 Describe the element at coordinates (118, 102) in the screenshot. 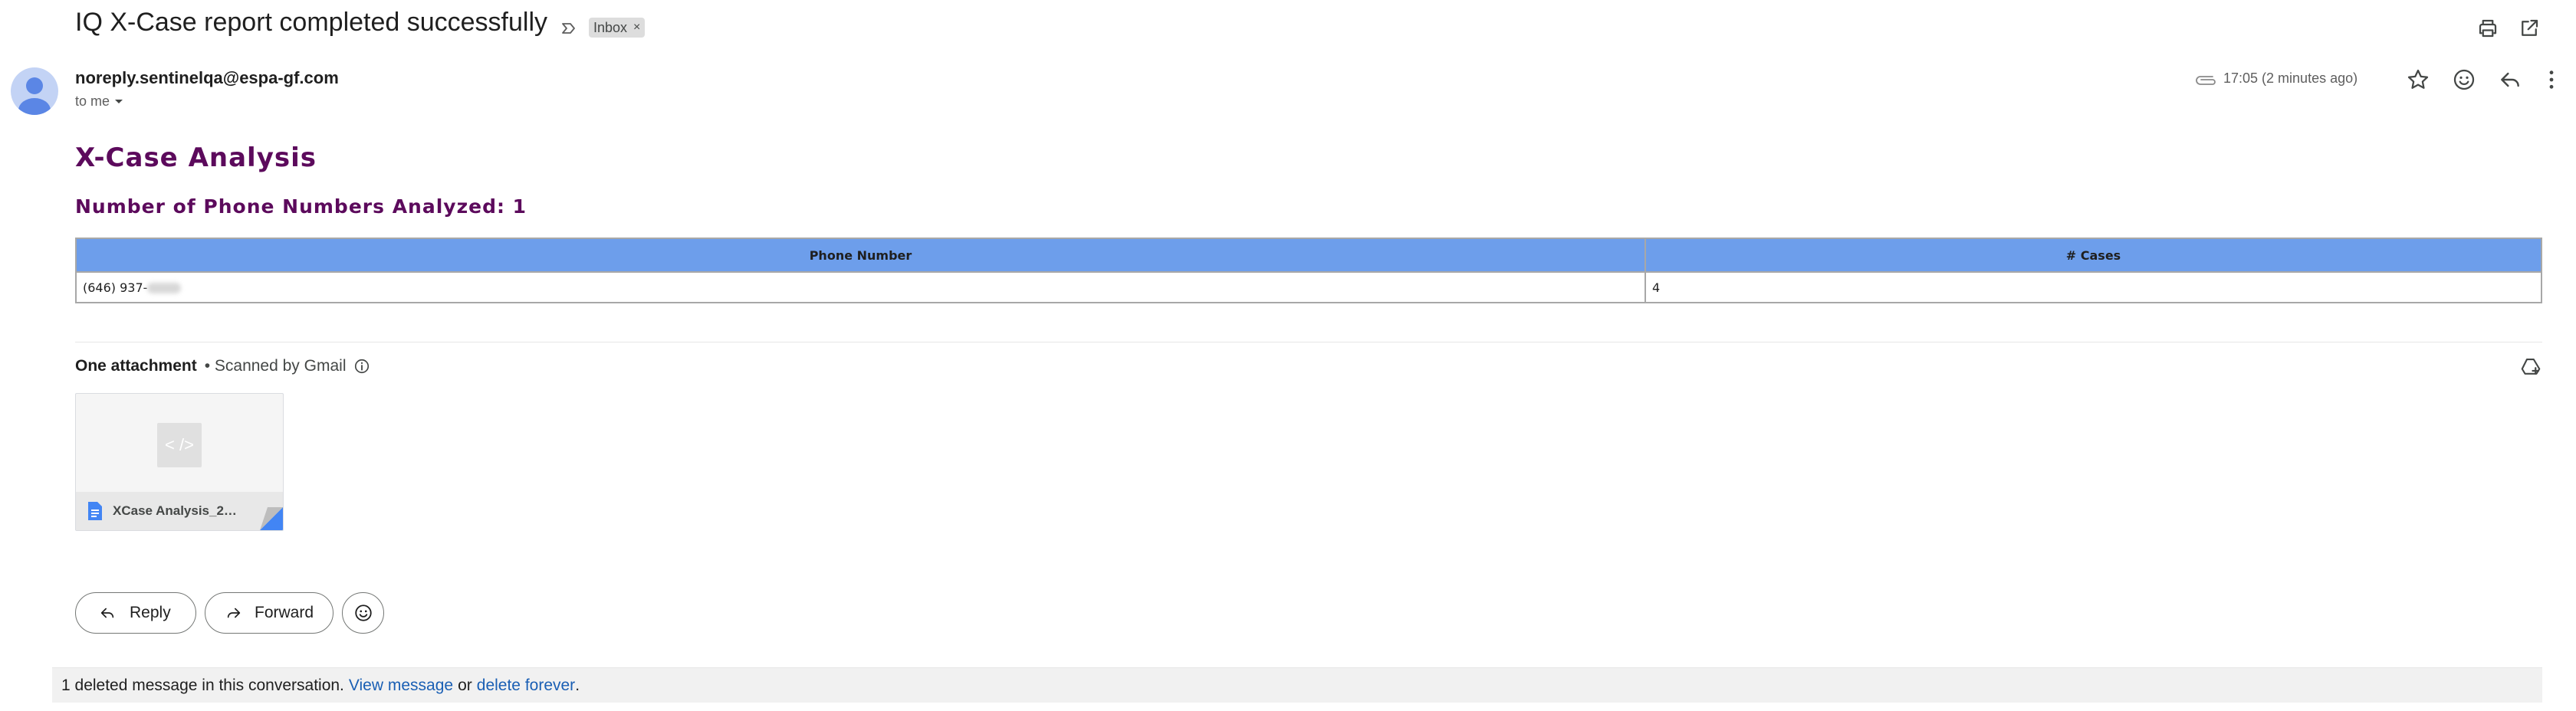

I see `chevron-down-icon` at that location.